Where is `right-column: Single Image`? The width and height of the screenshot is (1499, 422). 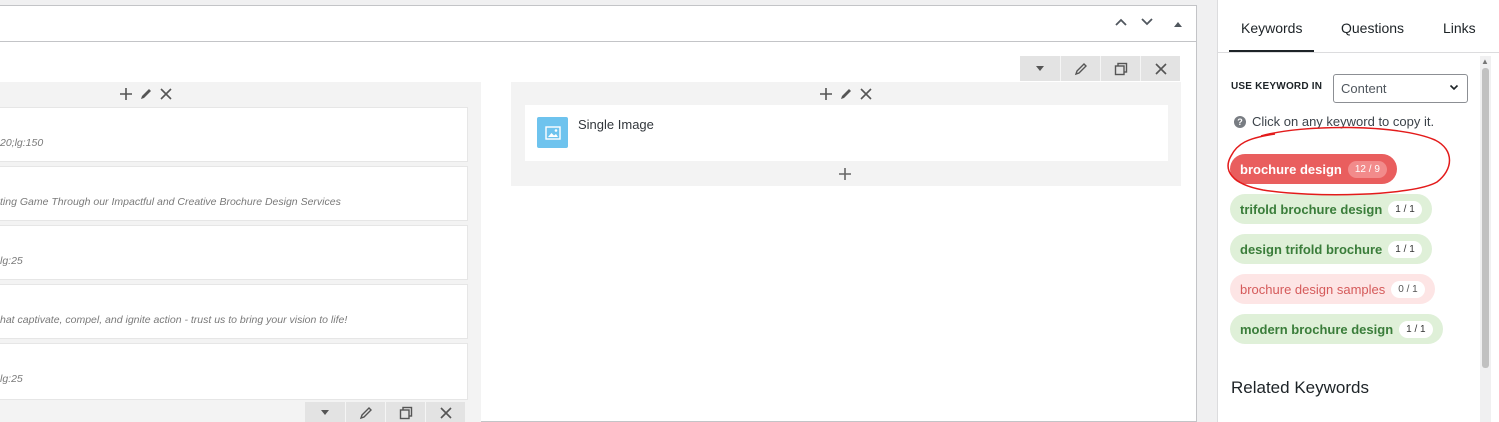 right-column: Single Image is located at coordinates (846, 134).